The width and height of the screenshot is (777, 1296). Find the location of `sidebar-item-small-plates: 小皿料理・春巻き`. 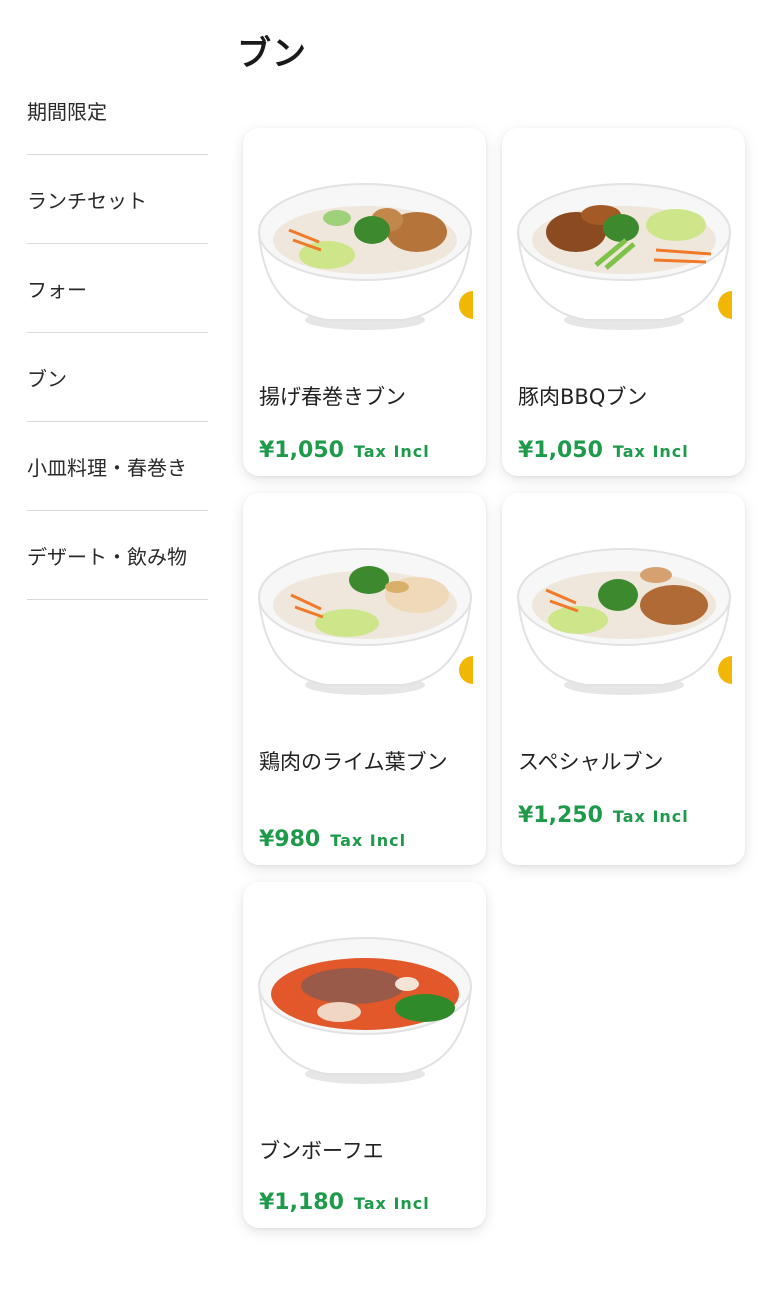

sidebar-item-small-plates: 小皿料理・春巻き is located at coordinates (117, 466).